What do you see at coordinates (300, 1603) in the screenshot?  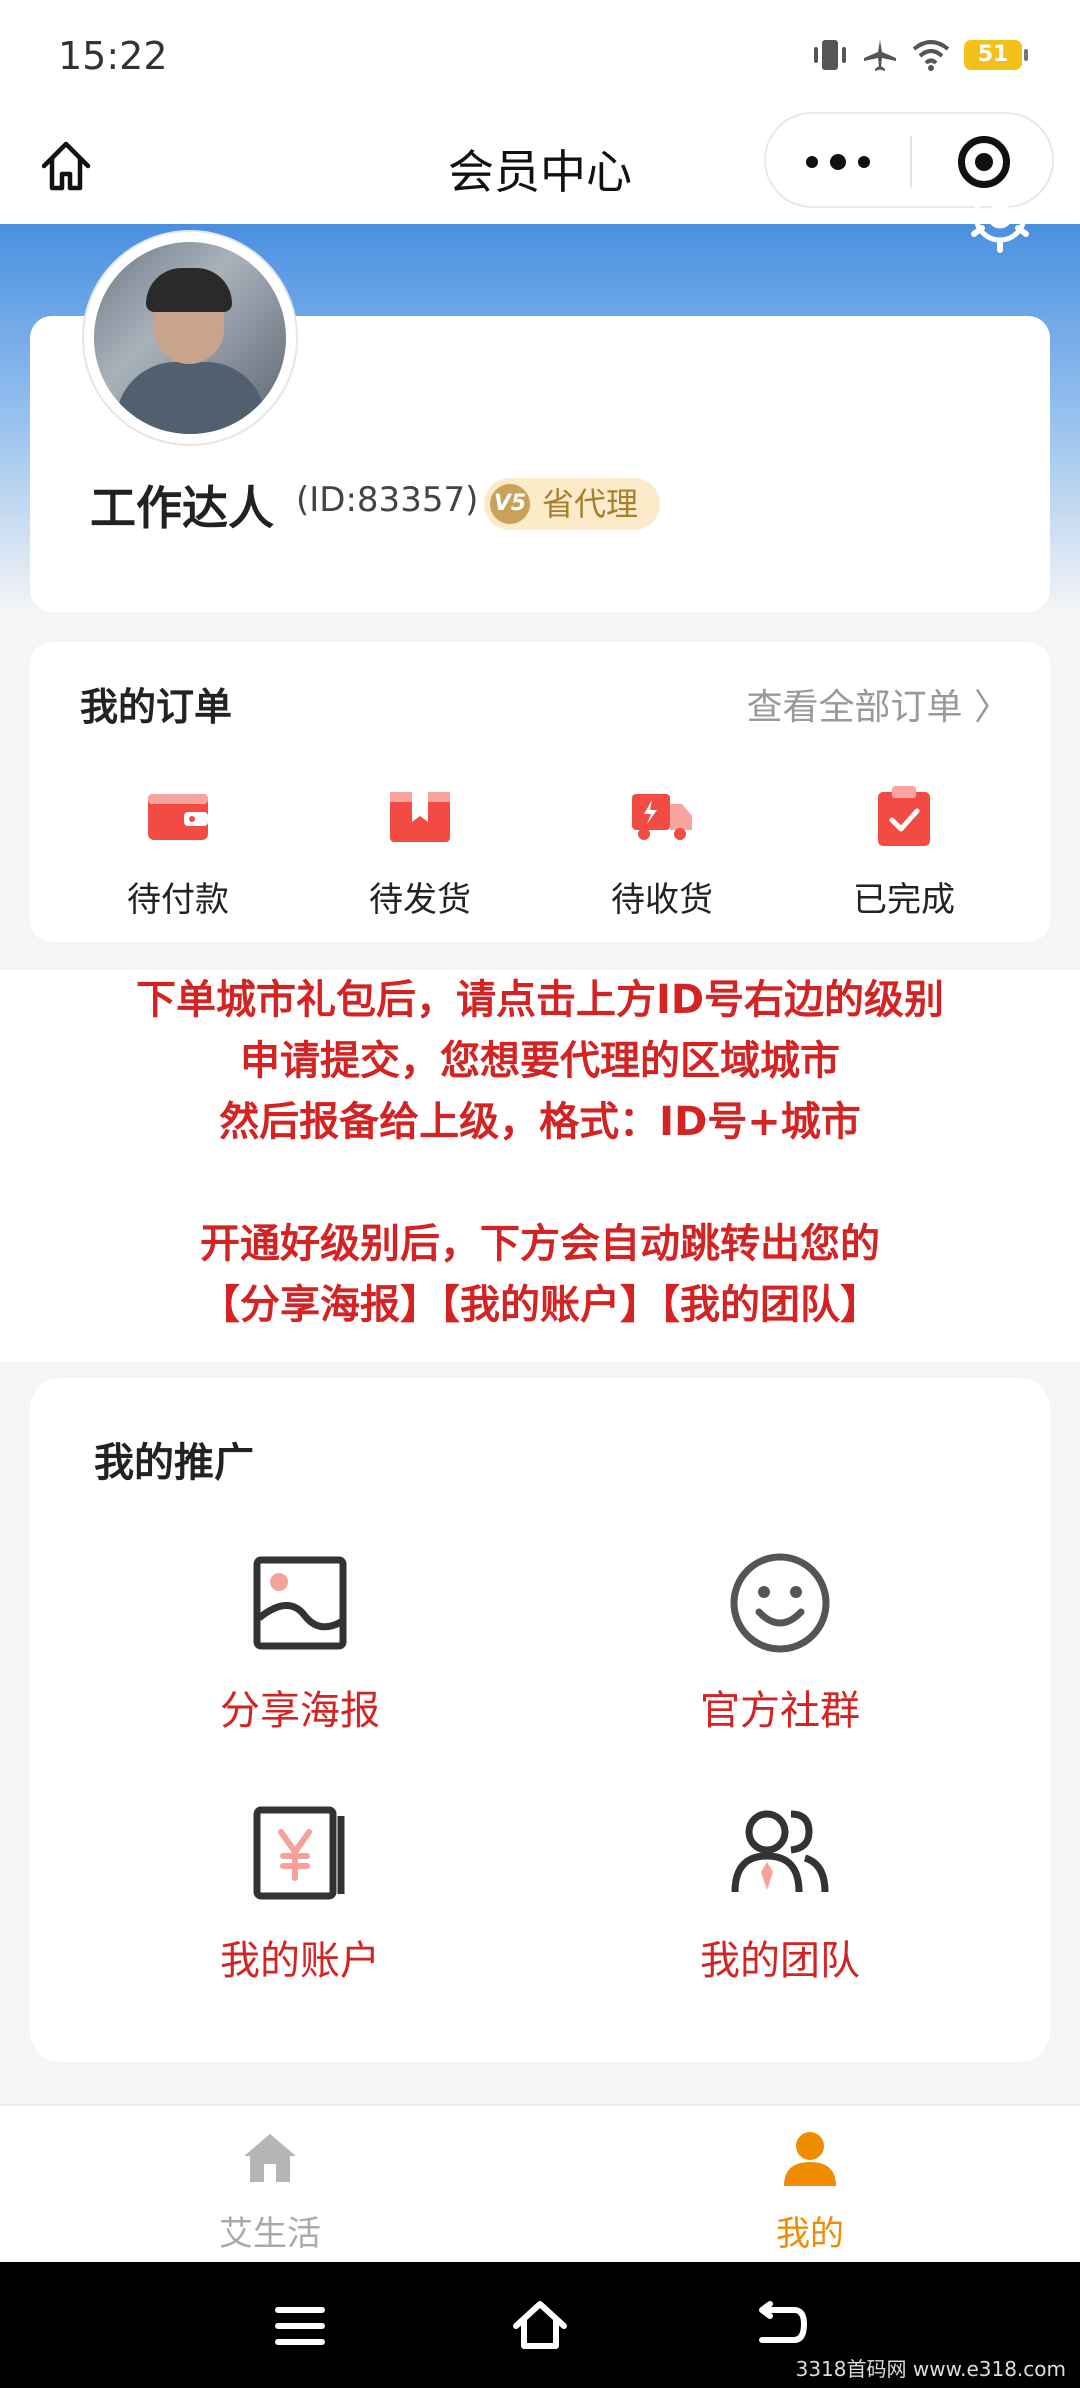 I see `image-icon` at bounding box center [300, 1603].